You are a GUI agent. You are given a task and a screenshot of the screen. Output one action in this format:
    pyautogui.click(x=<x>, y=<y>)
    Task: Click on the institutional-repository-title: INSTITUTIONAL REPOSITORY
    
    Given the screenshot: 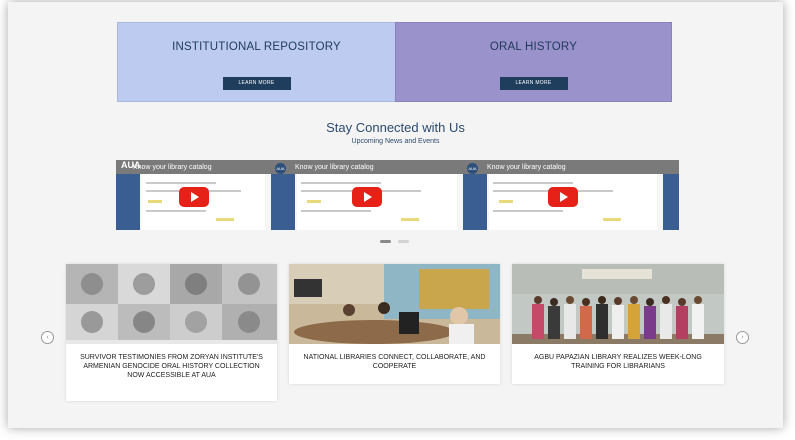 What is the action you would take?
    pyautogui.click(x=256, y=47)
    